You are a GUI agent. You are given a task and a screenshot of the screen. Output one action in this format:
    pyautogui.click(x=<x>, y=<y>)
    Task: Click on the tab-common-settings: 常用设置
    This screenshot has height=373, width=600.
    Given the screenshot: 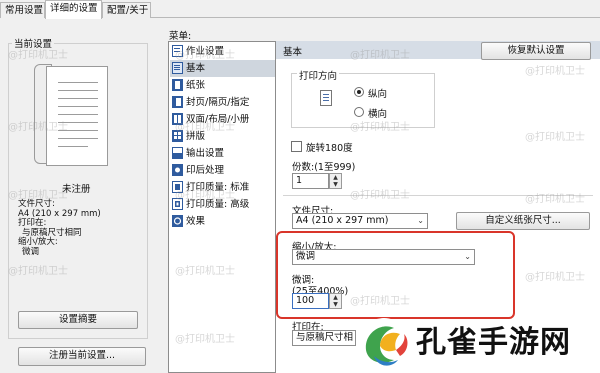 What is the action you would take?
    pyautogui.click(x=22, y=10)
    